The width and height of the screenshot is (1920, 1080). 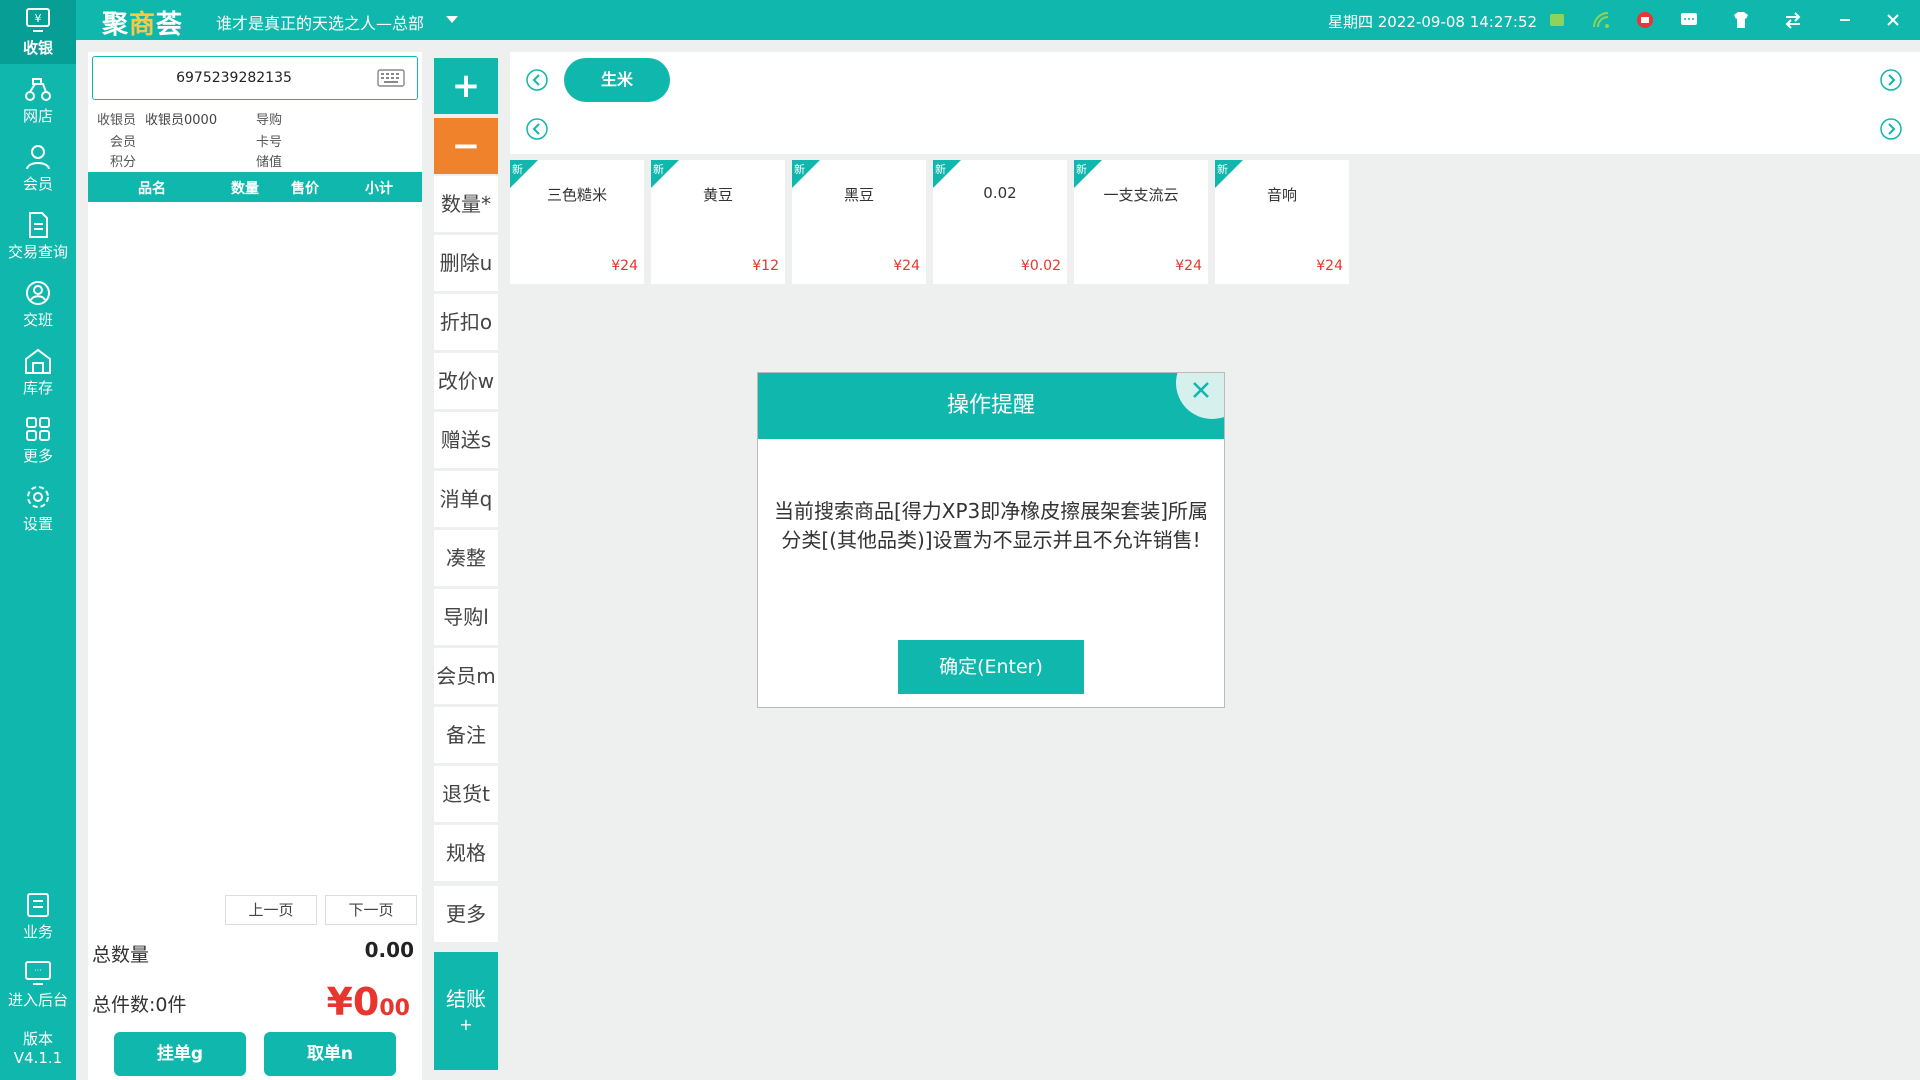 What do you see at coordinates (269, 162) in the screenshot?
I see `balance-label: 储值` at bounding box center [269, 162].